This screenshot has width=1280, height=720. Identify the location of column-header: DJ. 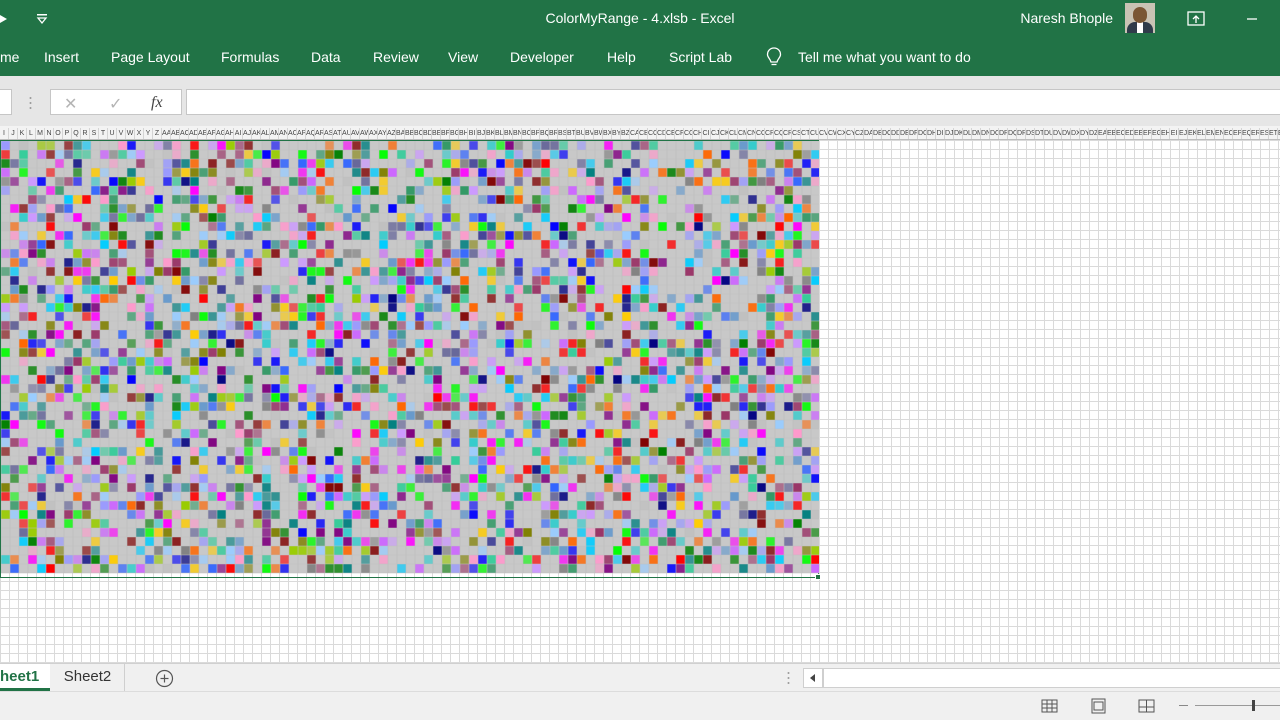
(949, 133).